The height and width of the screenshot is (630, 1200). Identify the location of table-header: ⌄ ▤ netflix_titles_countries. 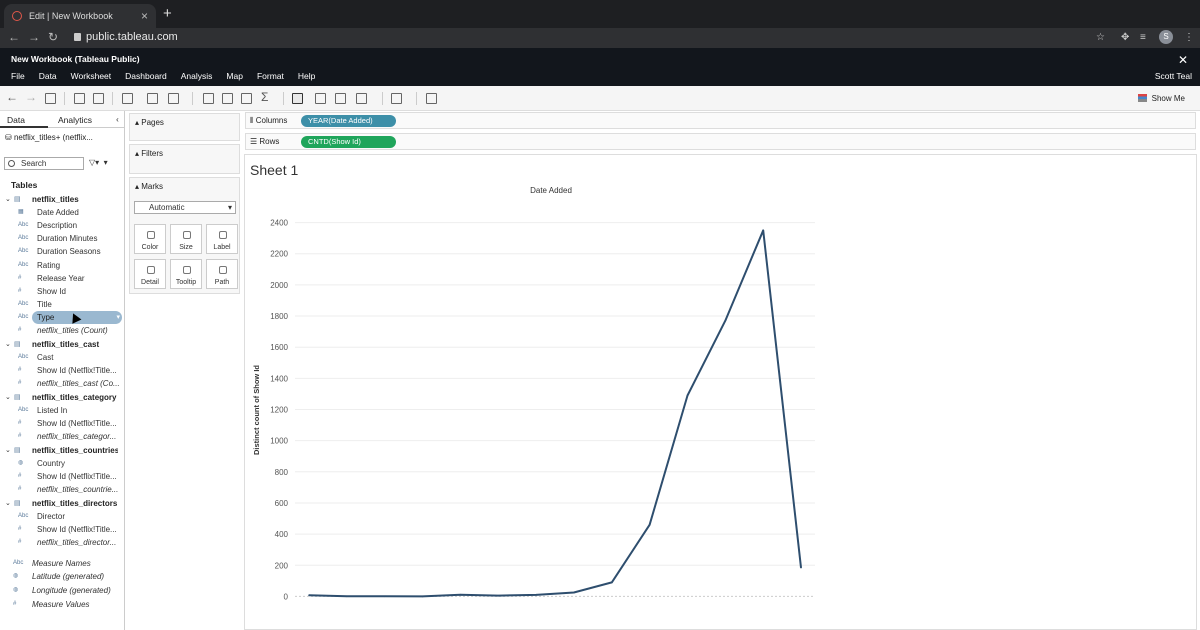
(62, 450).